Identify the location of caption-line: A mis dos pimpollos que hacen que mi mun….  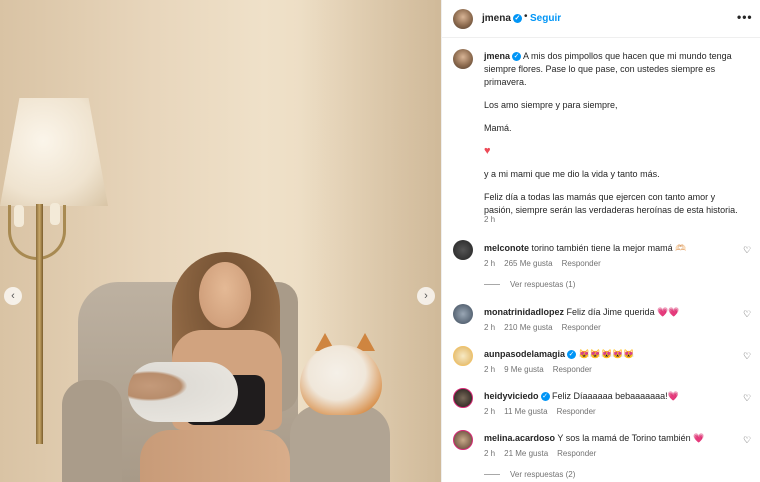
(608, 69).